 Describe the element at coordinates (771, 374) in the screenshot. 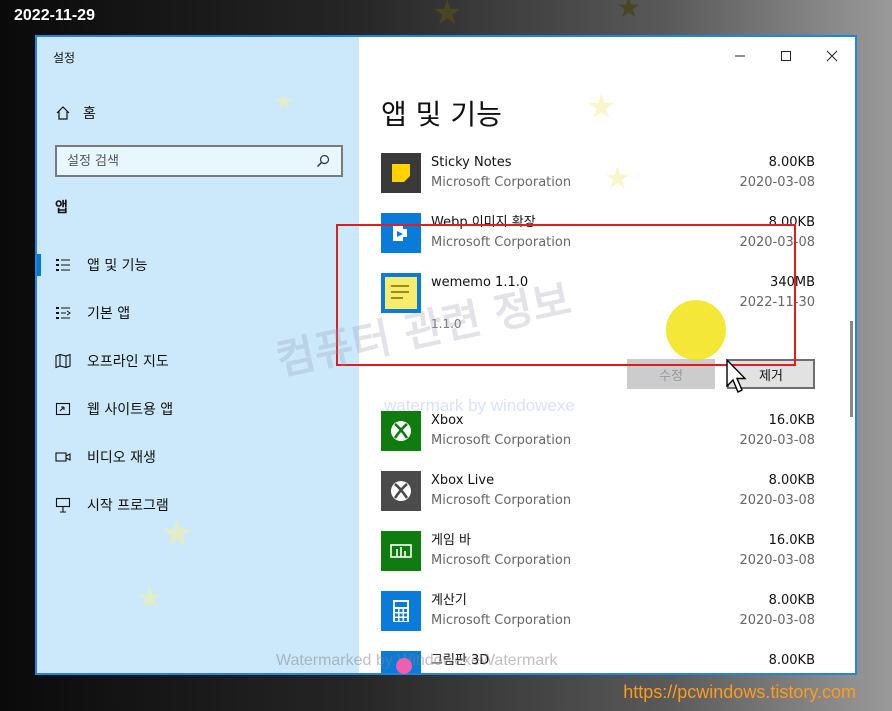

I see `uninstall-button: 제거` at that location.